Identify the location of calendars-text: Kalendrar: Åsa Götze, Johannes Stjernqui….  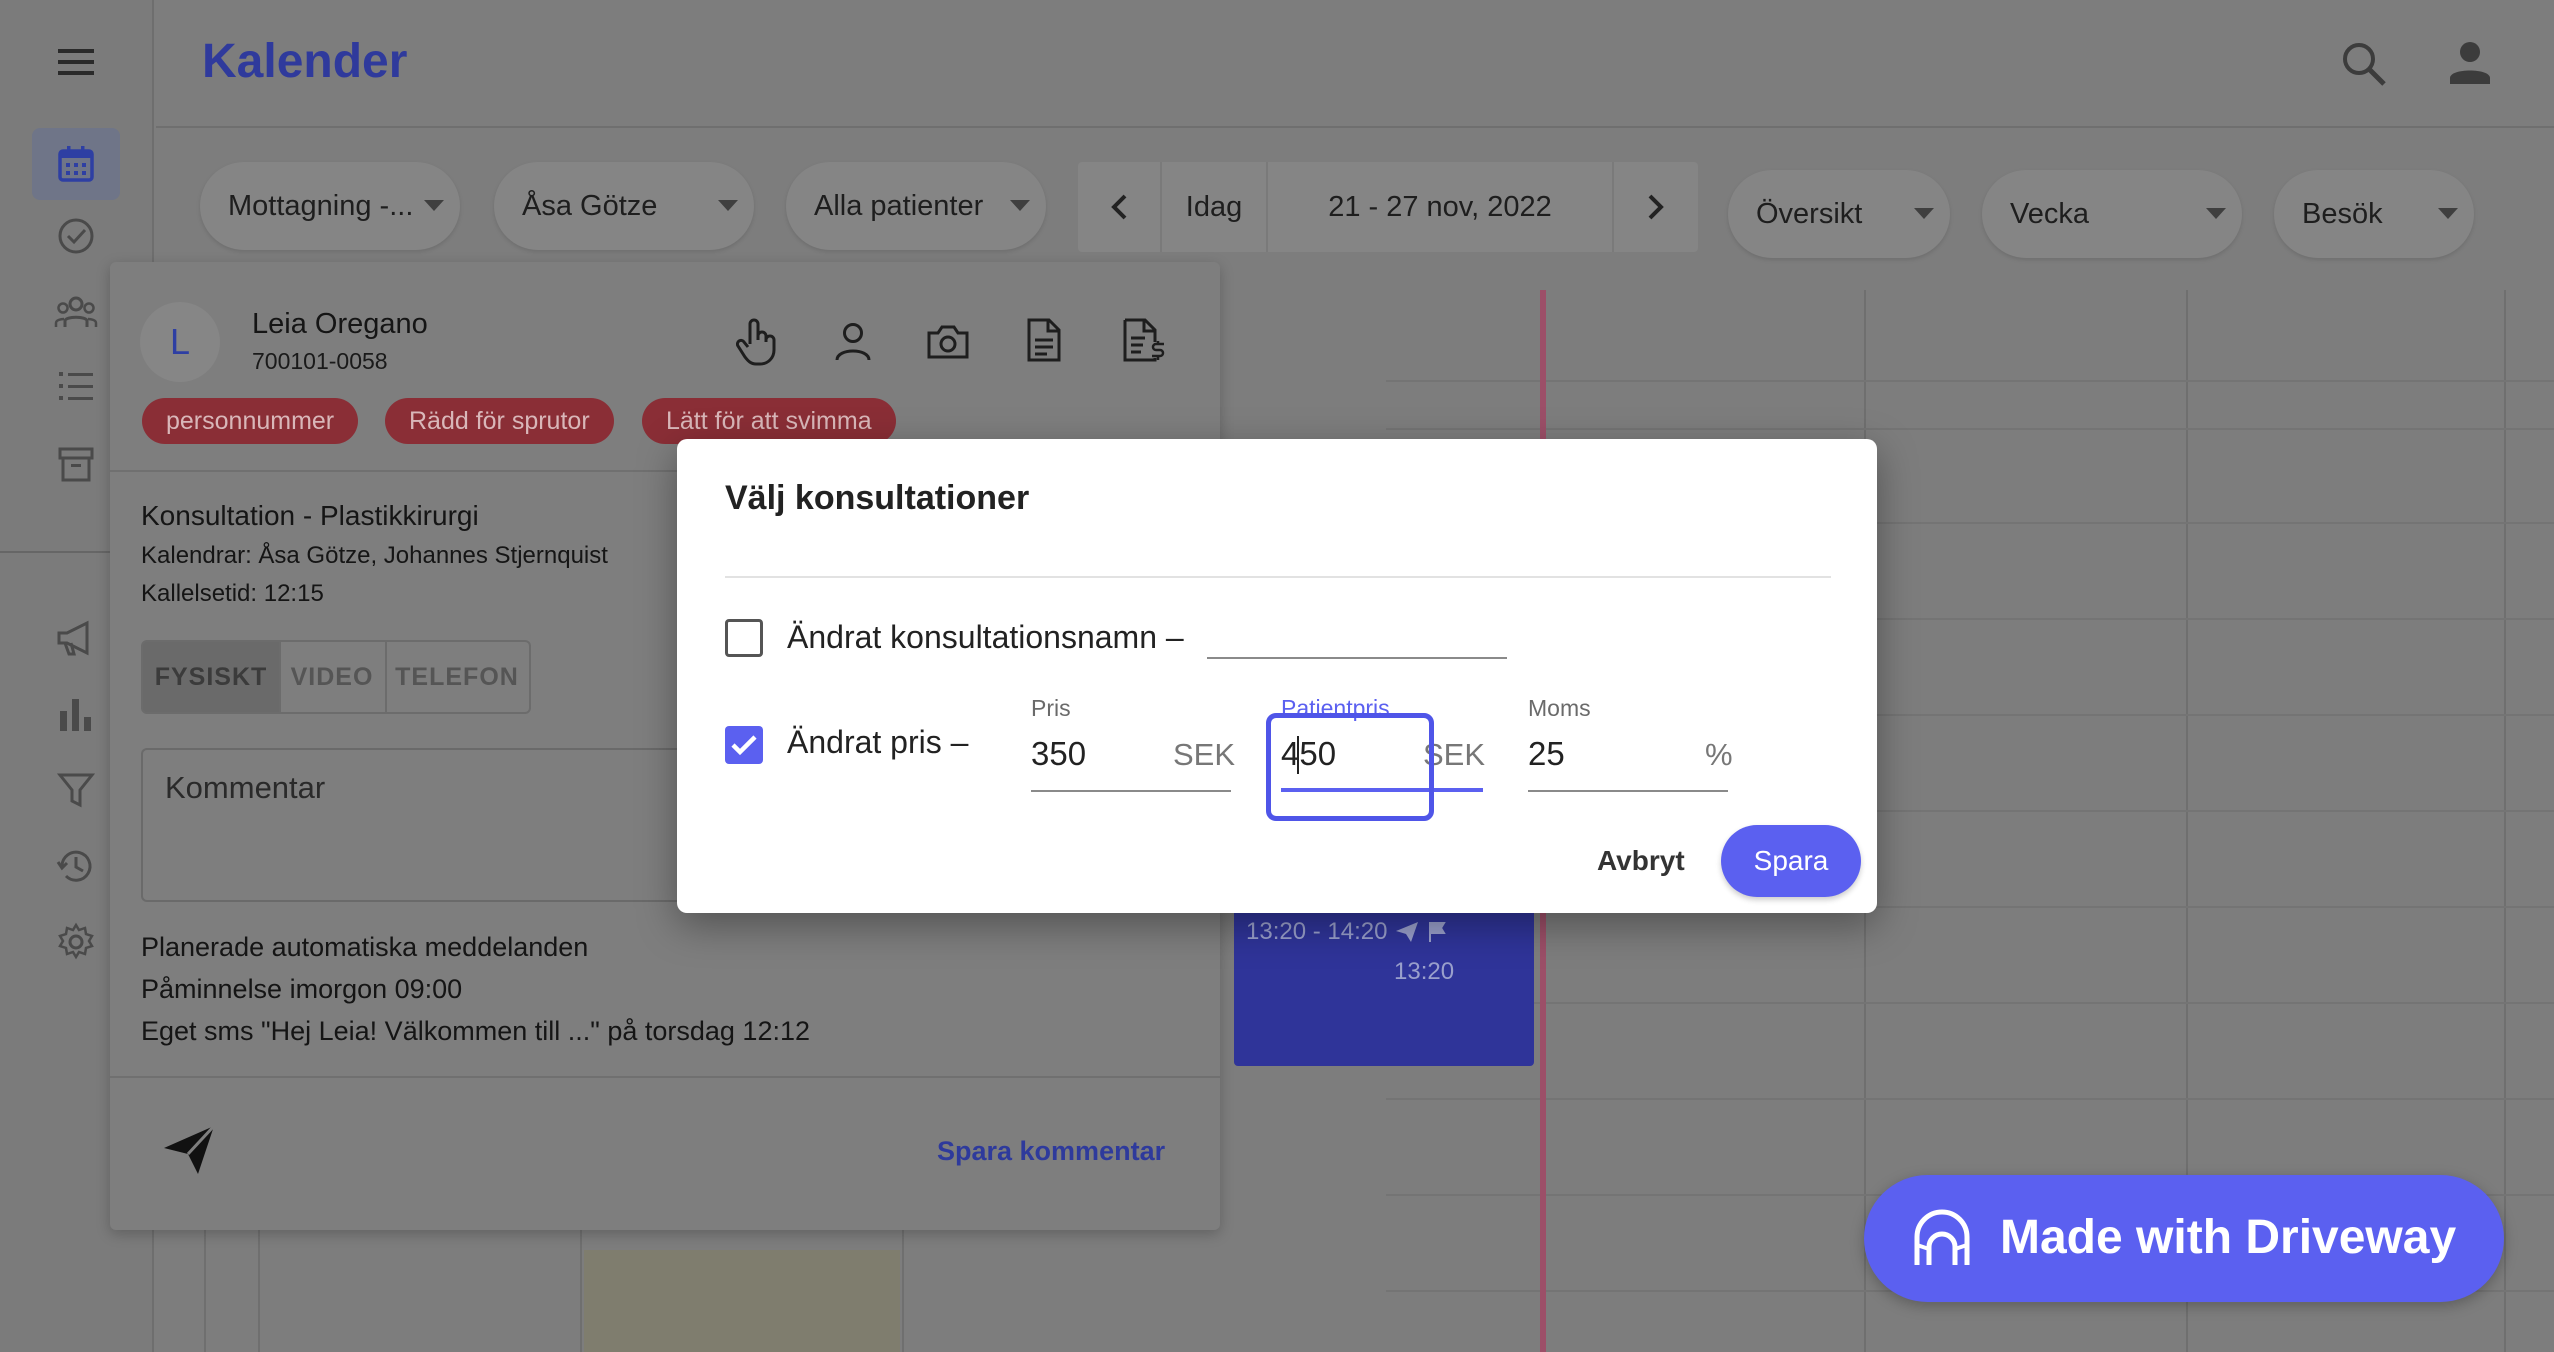
(374, 555).